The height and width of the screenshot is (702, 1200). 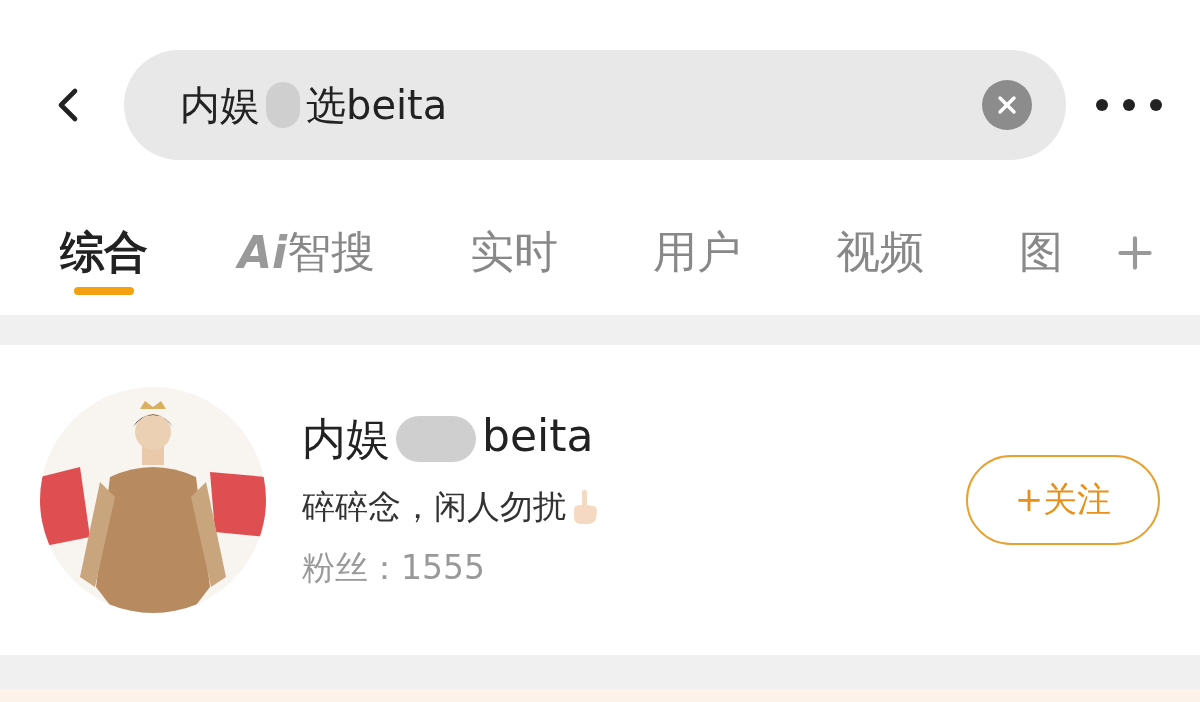 I want to click on tab: 综合, so click(x=104, y=252).